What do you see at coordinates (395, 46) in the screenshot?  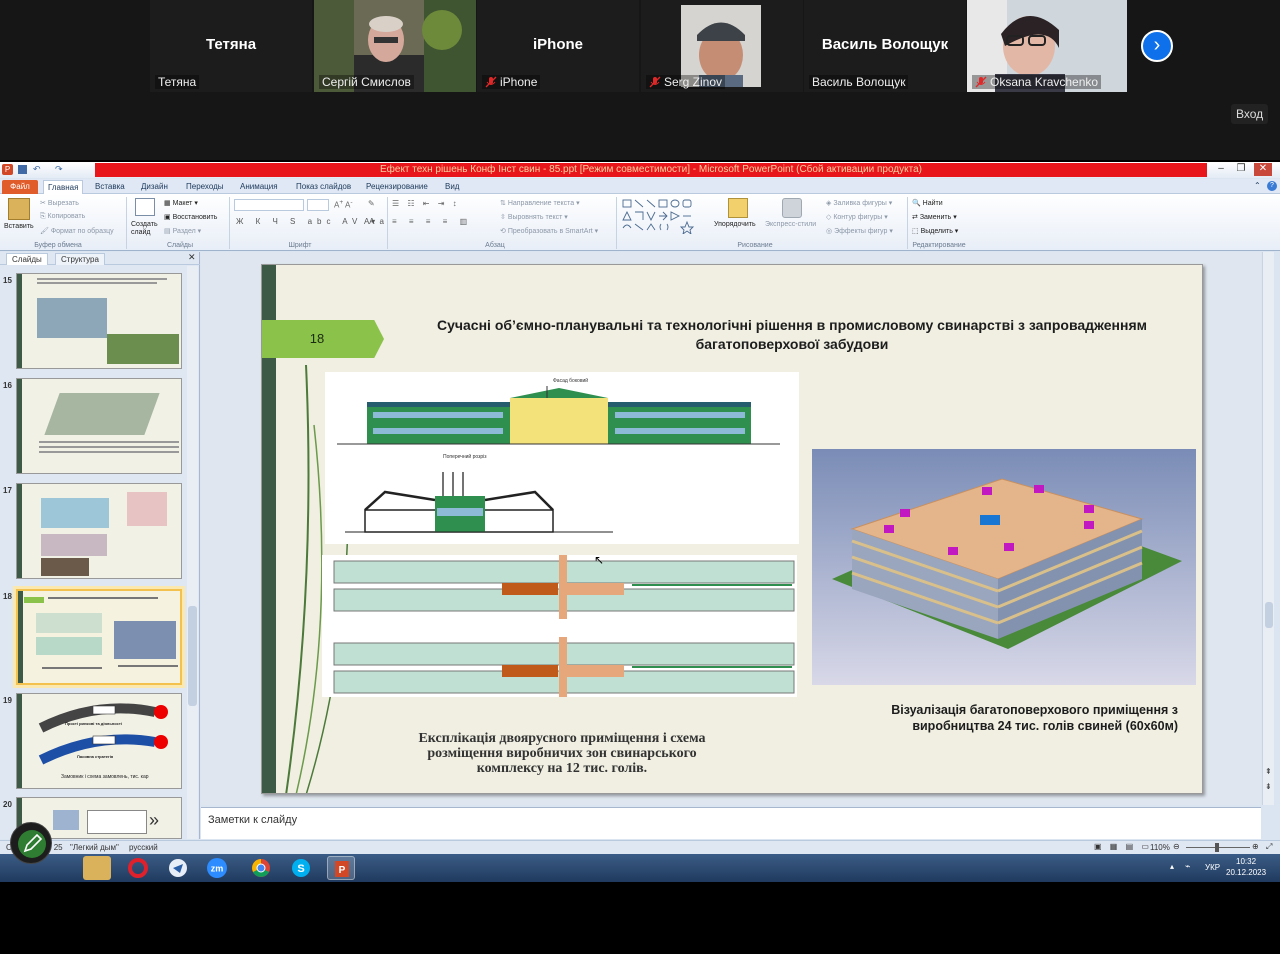 I see `participant-tile-serhii: Сергій Смислов` at bounding box center [395, 46].